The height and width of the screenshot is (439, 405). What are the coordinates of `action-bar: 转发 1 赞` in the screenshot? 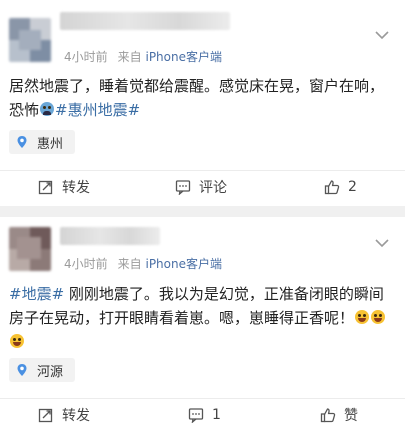 It's located at (202, 414).